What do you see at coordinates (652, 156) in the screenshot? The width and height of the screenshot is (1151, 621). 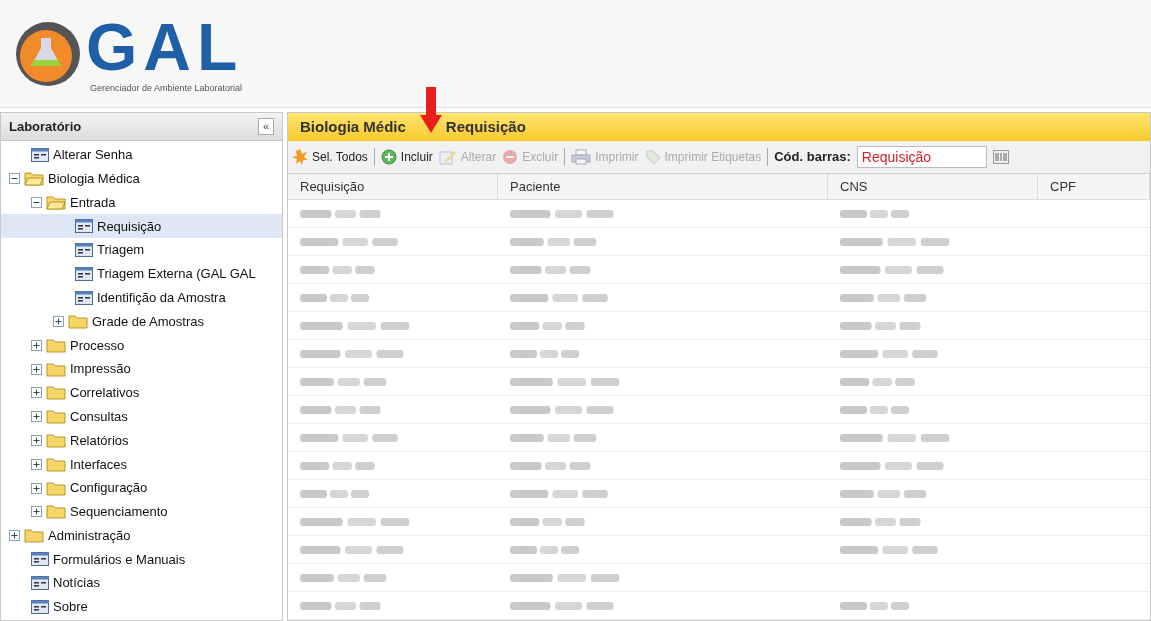 I see `tag-icon` at bounding box center [652, 156].